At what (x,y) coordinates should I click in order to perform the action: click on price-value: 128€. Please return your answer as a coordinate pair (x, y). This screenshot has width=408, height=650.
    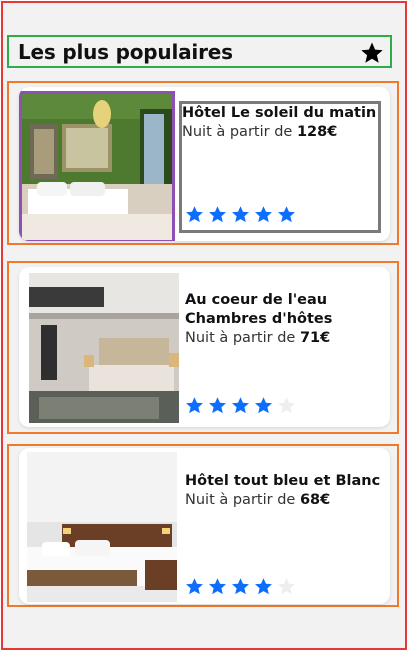
    Looking at the image, I should click on (317, 132).